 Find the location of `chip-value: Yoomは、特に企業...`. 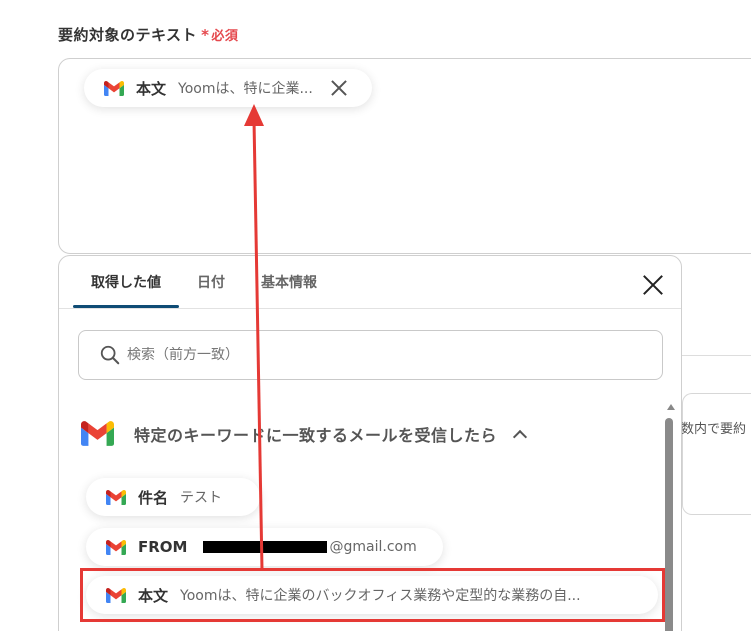

chip-value: Yoomは、特に企業... is located at coordinates (245, 89).